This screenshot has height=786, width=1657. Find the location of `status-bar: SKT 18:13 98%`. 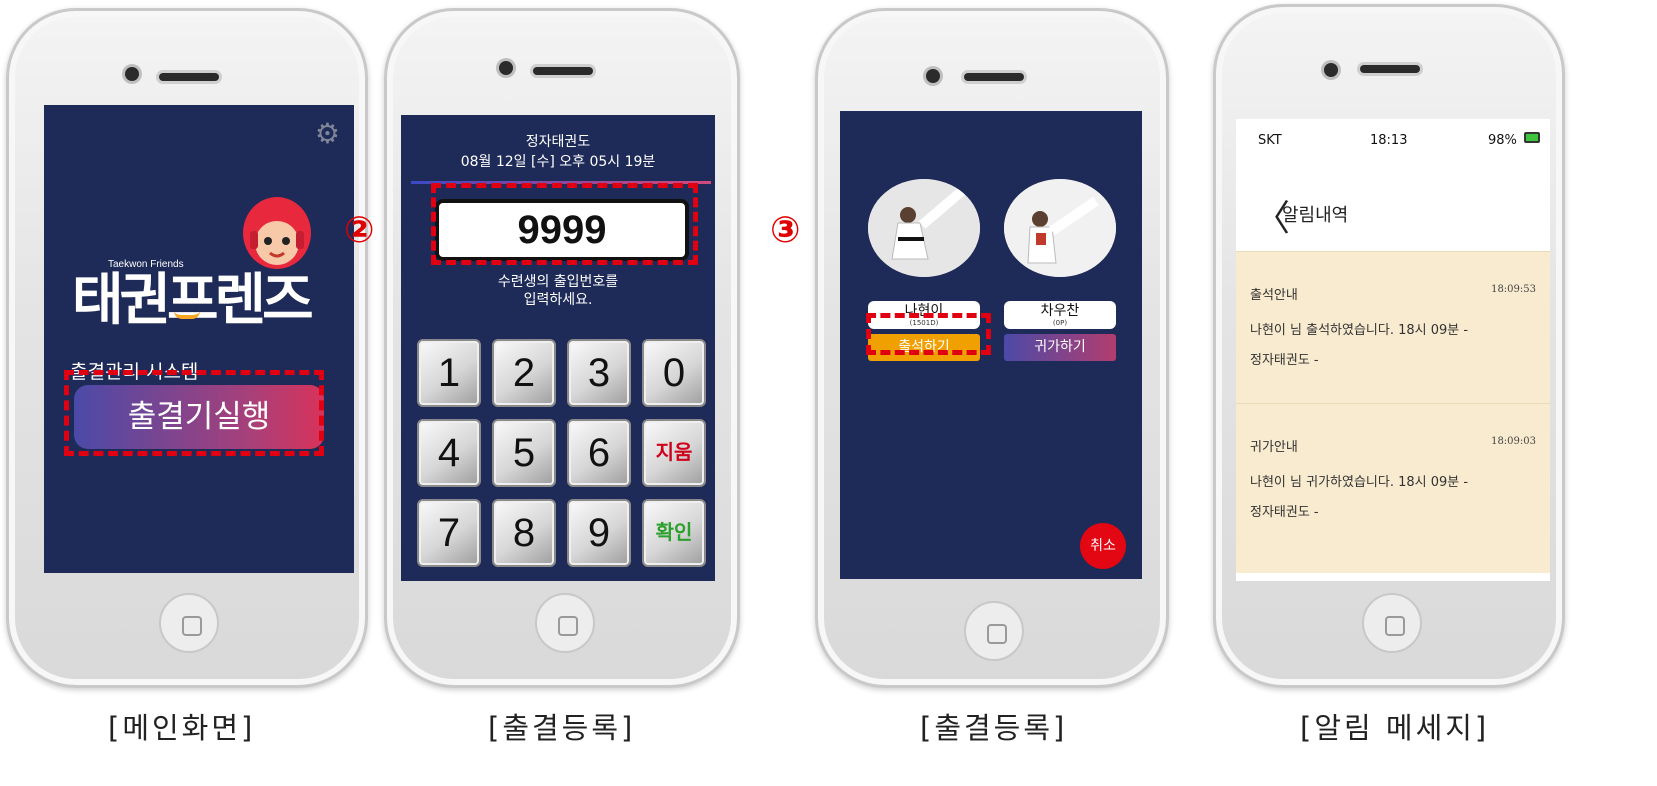

status-bar: SKT 18:13 98% is located at coordinates (1393, 139).